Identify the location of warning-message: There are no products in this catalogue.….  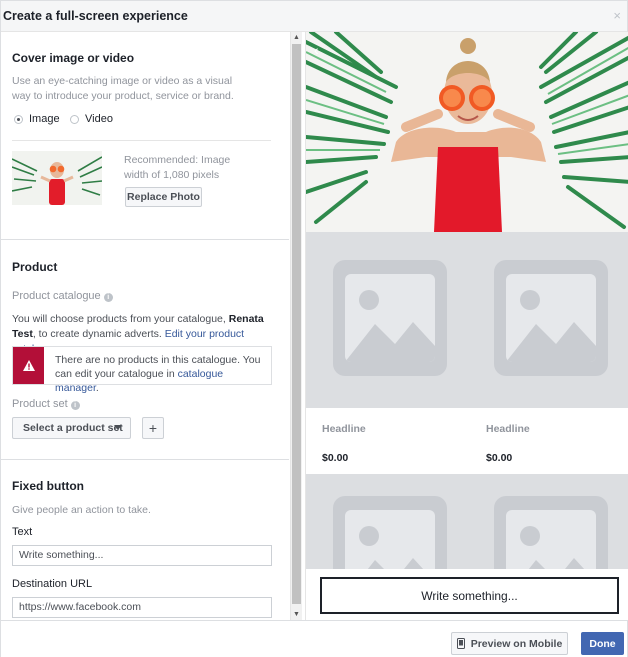
(161, 374).